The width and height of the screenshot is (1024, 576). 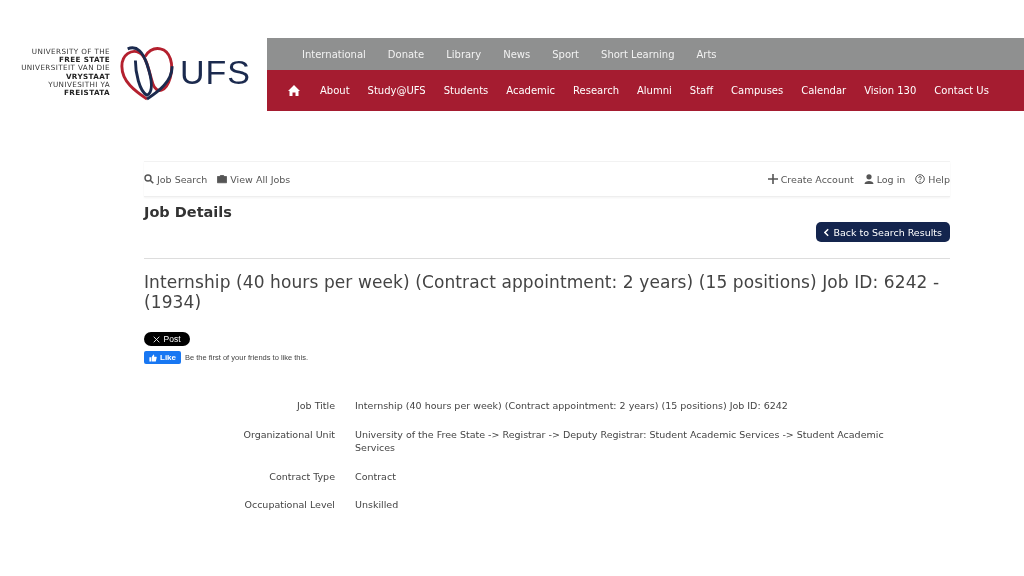 I want to click on logo-wordmark: UFS, so click(x=215, y=72).